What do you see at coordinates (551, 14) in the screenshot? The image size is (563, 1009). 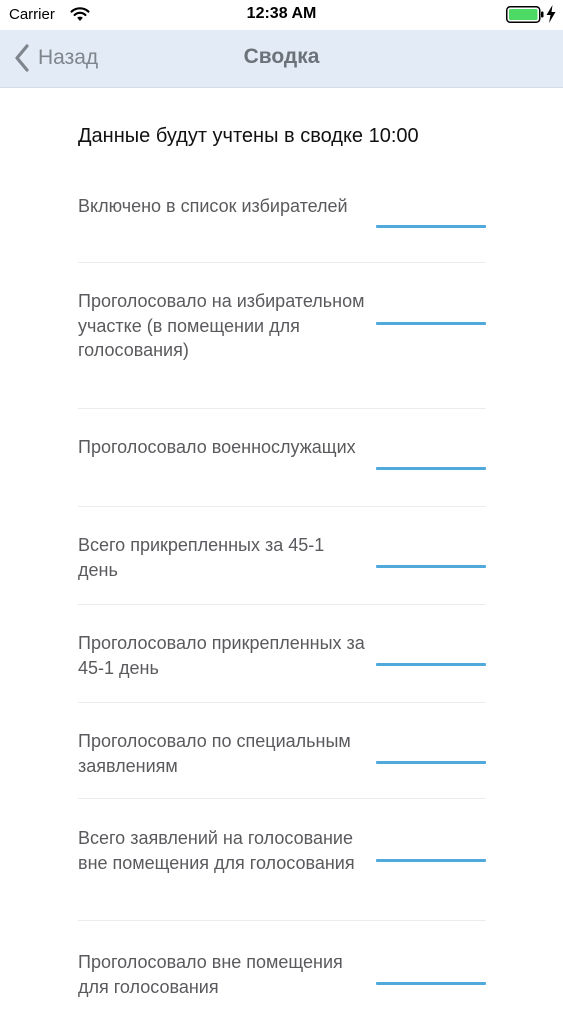 I see `charging-bolt-icon` at bounding box center [551, 14].